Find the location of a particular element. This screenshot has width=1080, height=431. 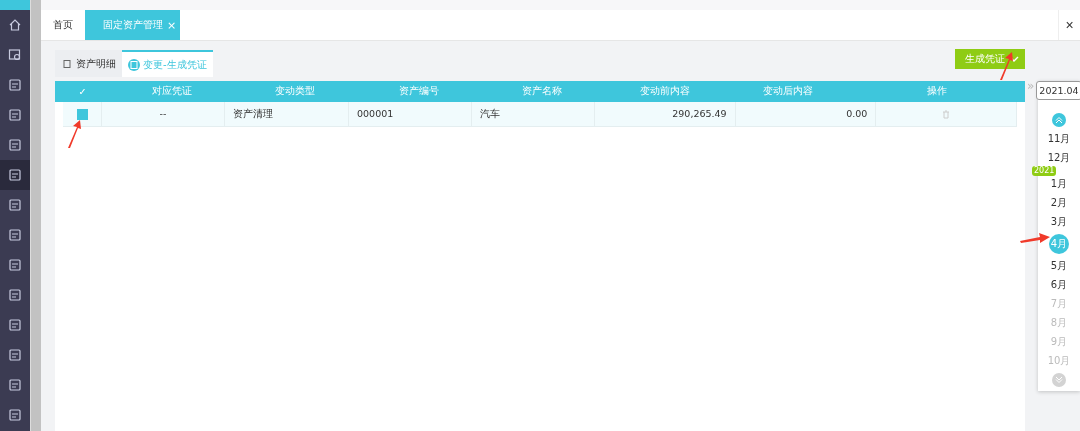

table-cell: 000001 is located at coordinates (410, 114).